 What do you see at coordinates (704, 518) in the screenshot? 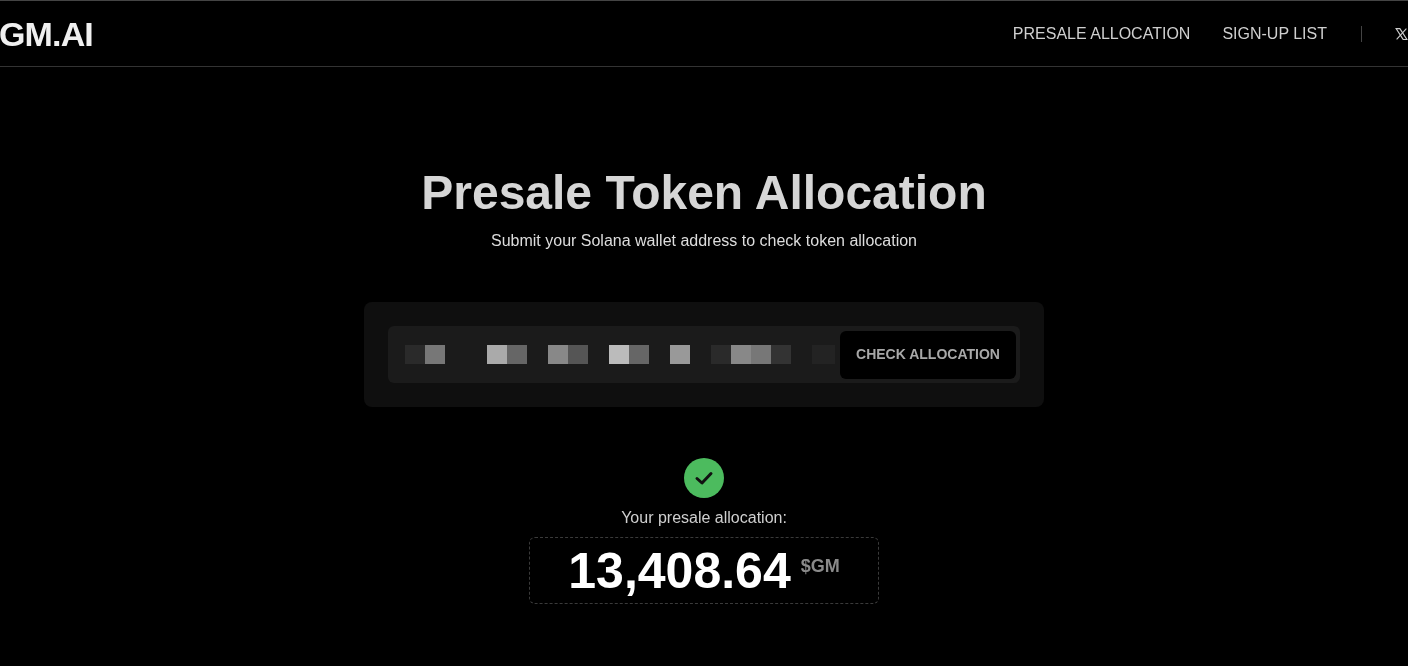
I see `allocation-label: Your presale allocation:` at bounding box center [704, 518].